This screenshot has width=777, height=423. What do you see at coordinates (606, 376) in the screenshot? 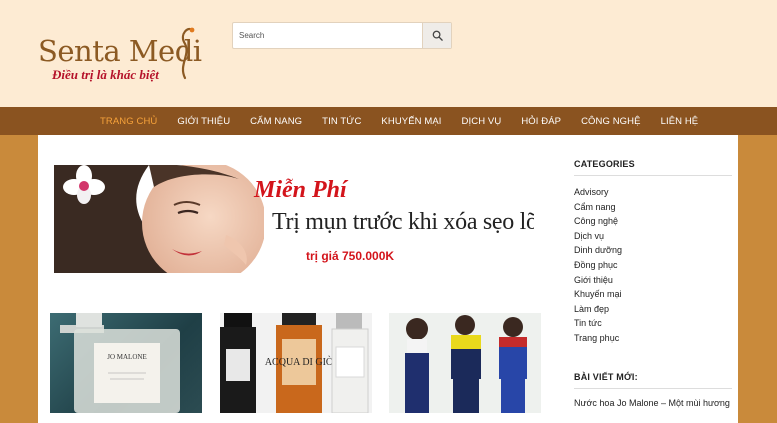
I see `recent-posts-title: BÀI VIẾT MỚI:` at bounding box center [606, 376].